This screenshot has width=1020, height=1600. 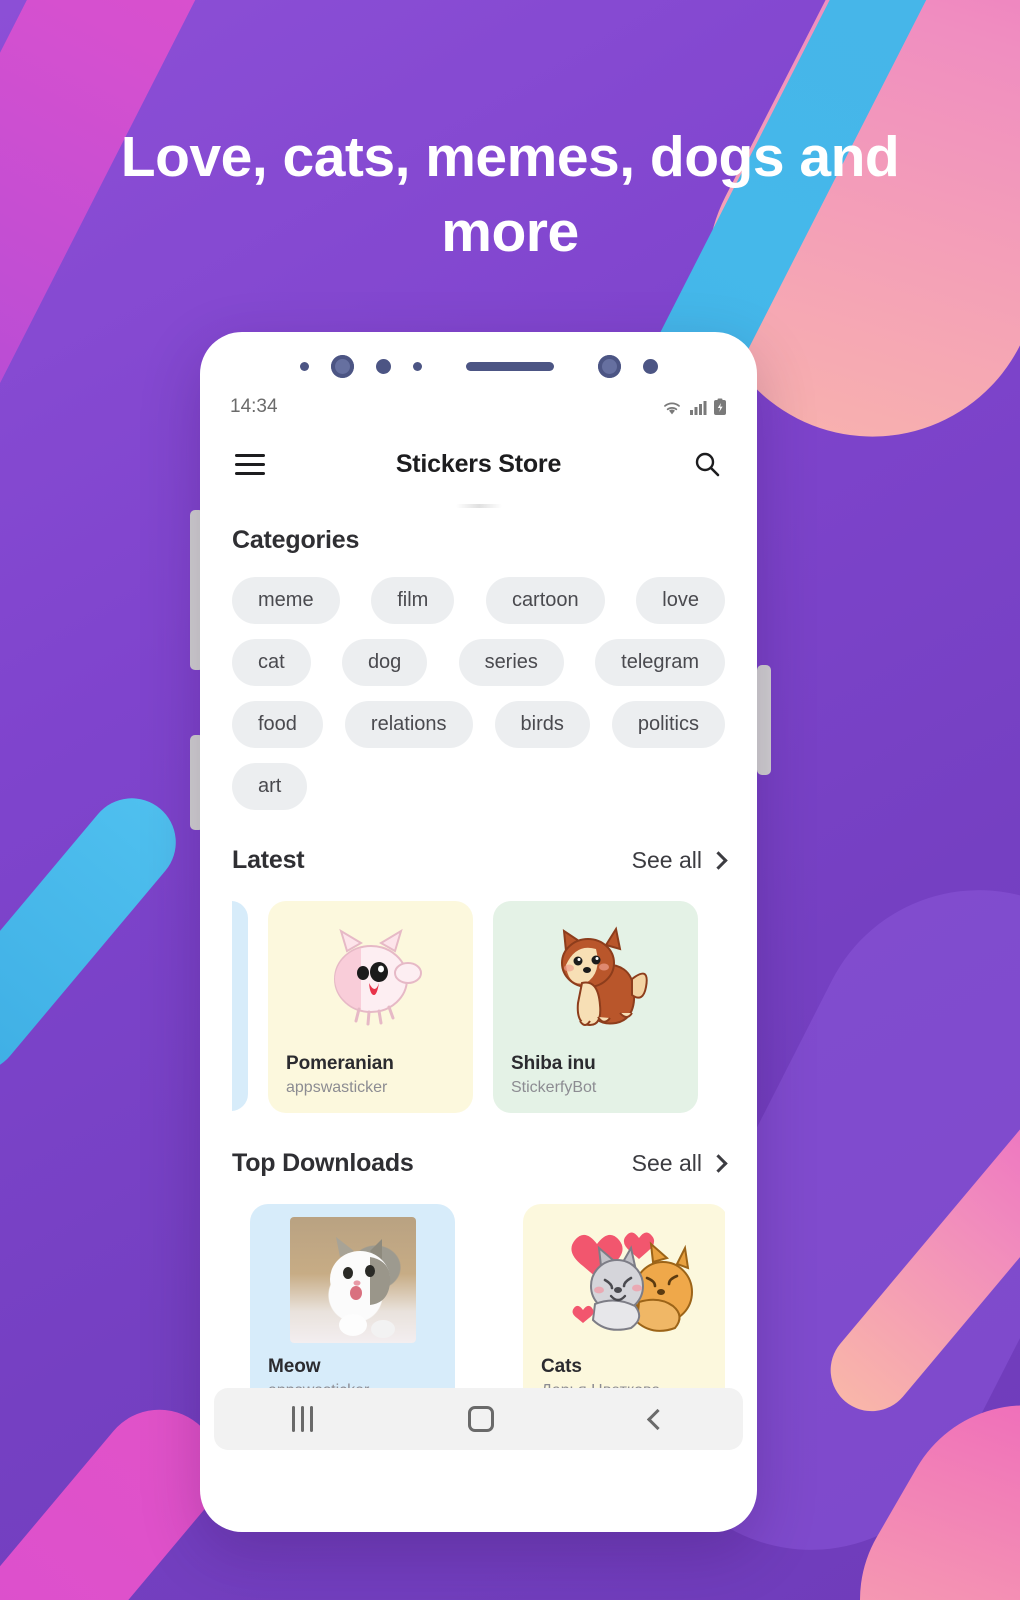 I want to click on top-downloads-card-rail: Meow appswasticker, so click(x=478, y=1310).